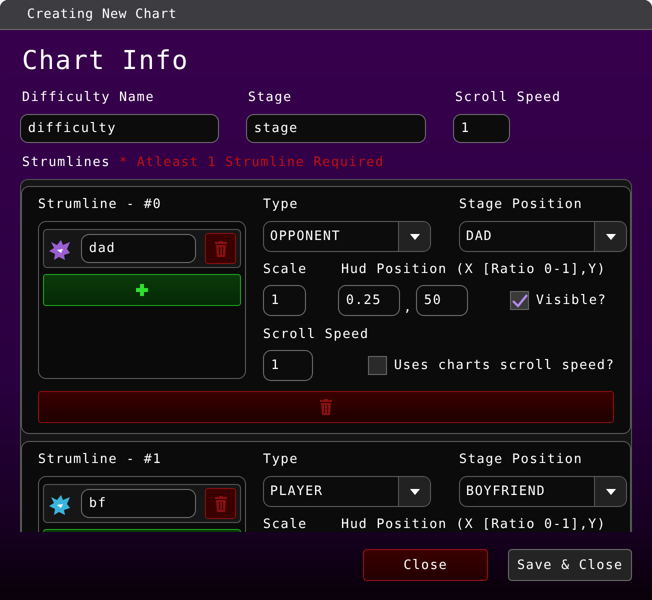 This screenshot has width=652, height=600. I want to click on window-title: Creating New Chart, so click(326, 15).